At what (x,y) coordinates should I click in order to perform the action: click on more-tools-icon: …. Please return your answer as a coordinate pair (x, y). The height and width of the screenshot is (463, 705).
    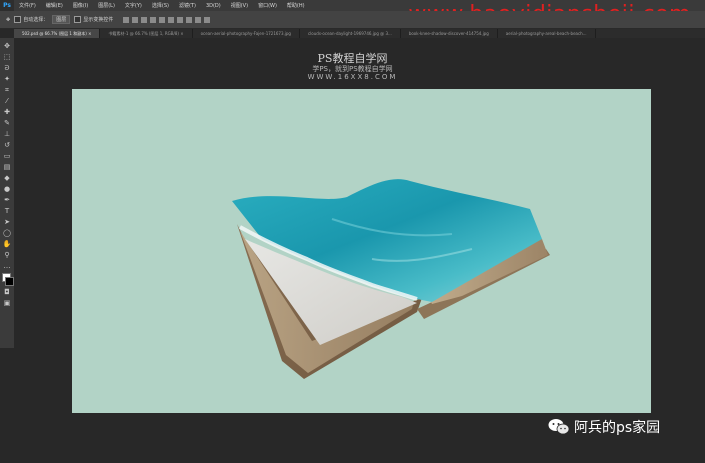
    Looking at the image, I should click on (7, 266).